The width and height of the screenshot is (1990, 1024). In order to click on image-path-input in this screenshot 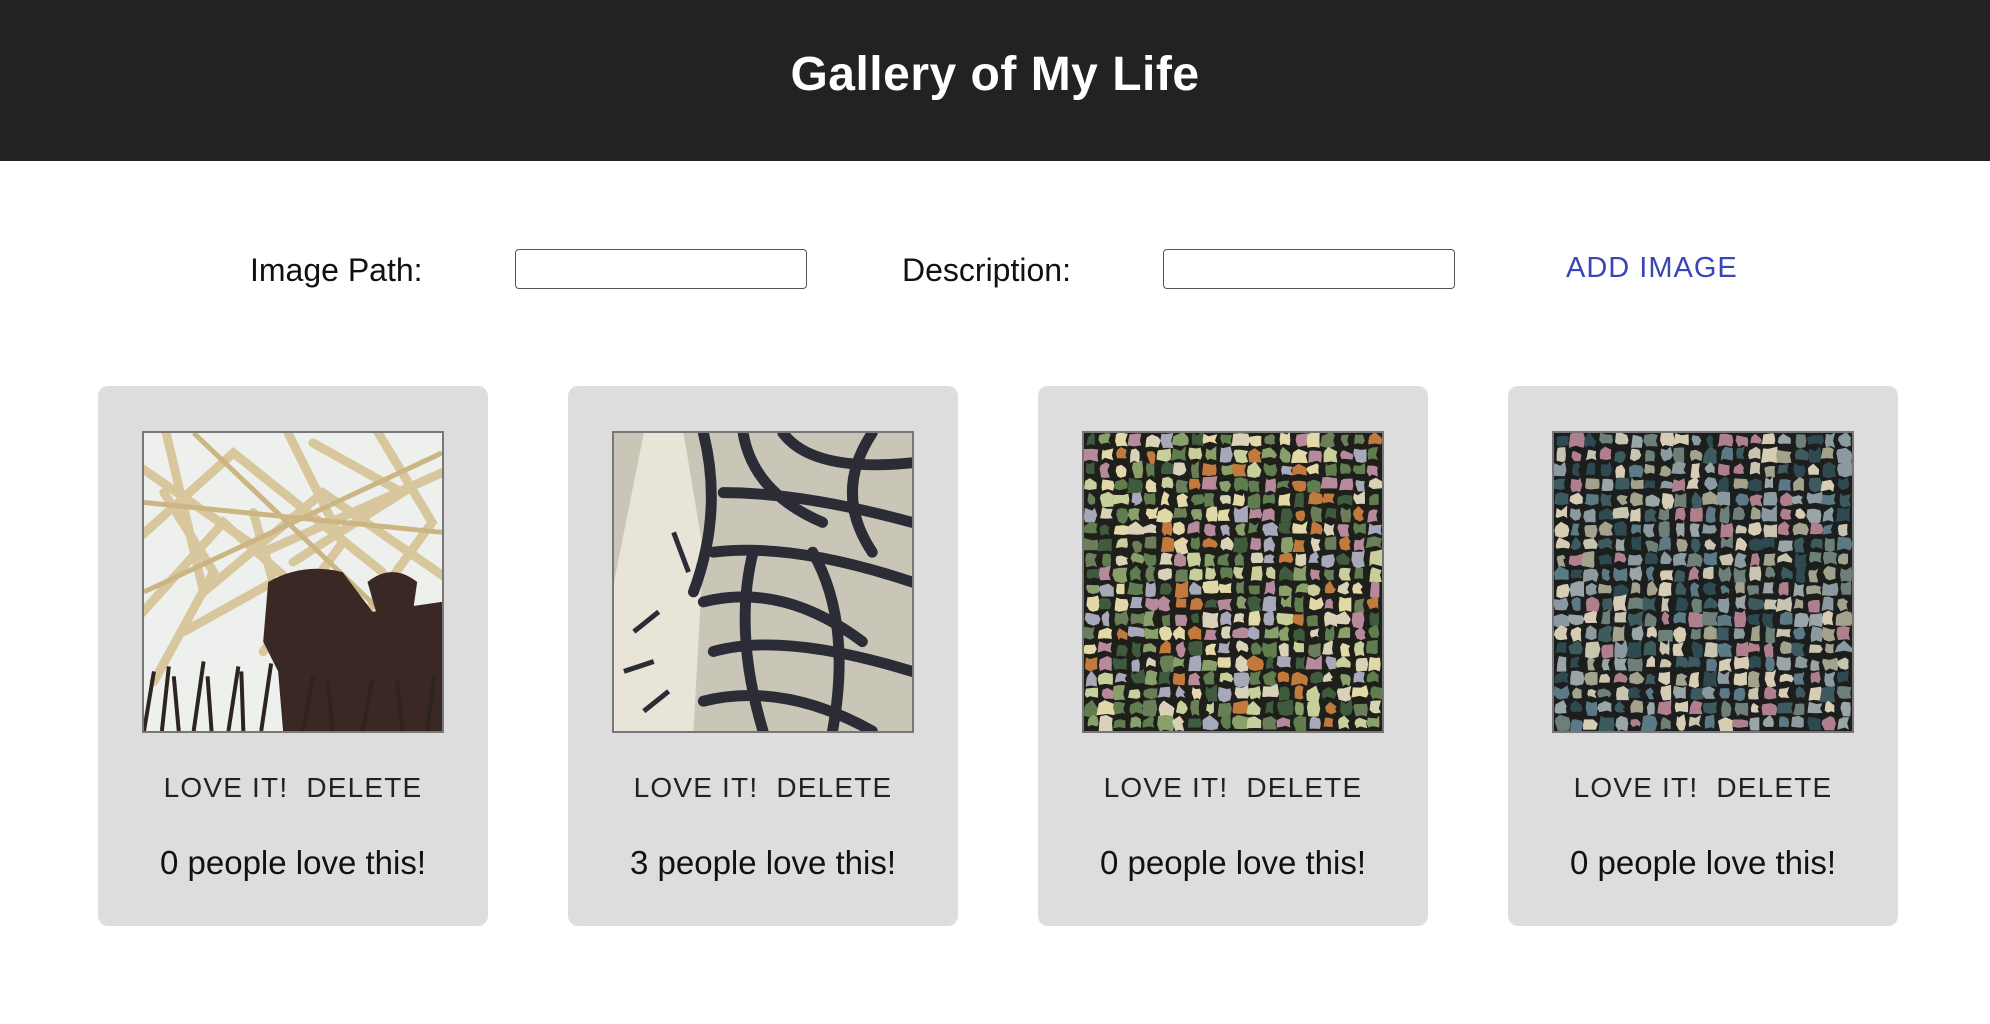, I will do `click(661, 269)`.